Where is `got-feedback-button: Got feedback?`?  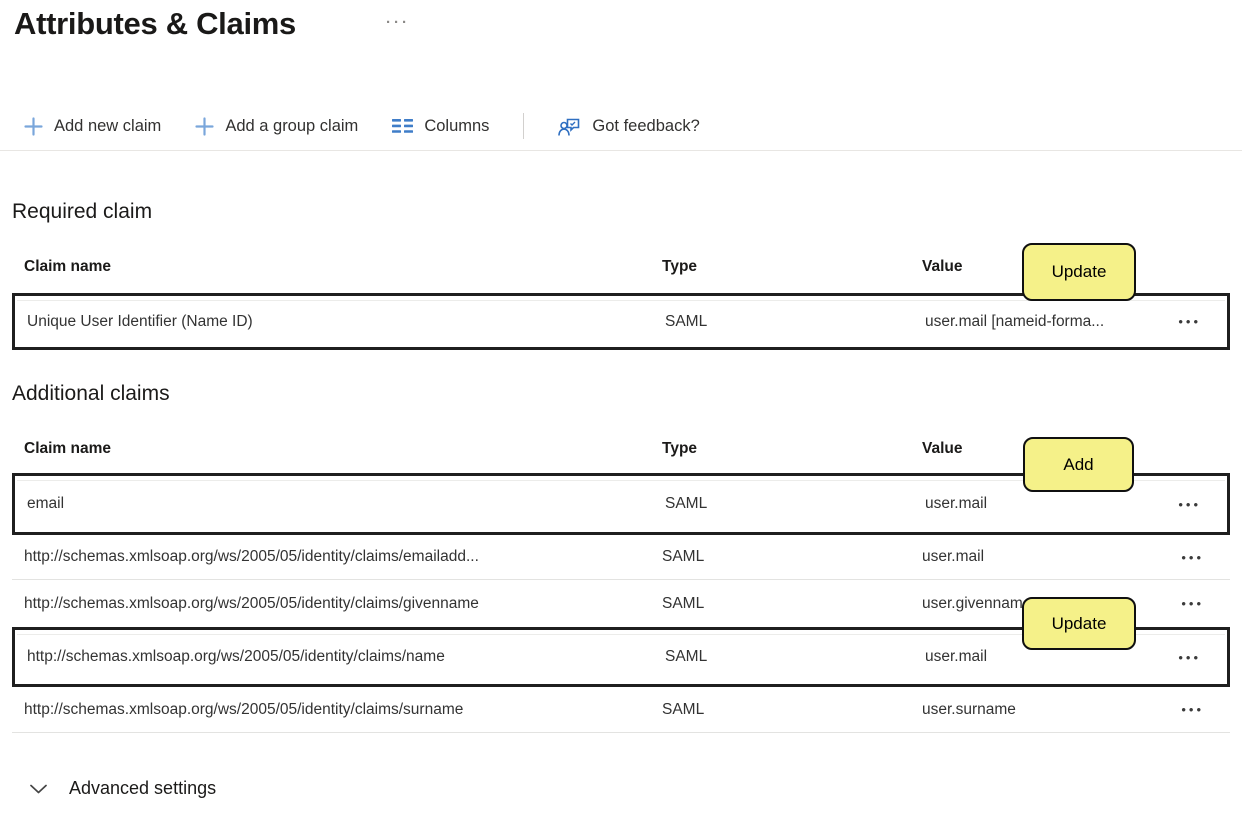
got-feedback-button: Got feedback? is located at coordinates (629, 126).